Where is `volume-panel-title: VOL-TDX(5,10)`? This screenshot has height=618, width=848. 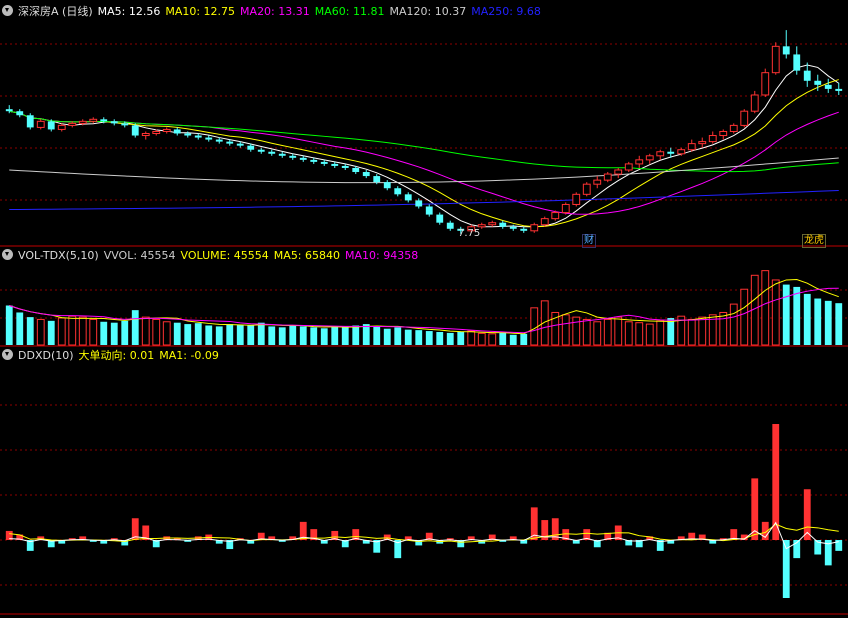
volume-panel-title: VOL-TDX(5,10) is located at coordinates (58, 255).